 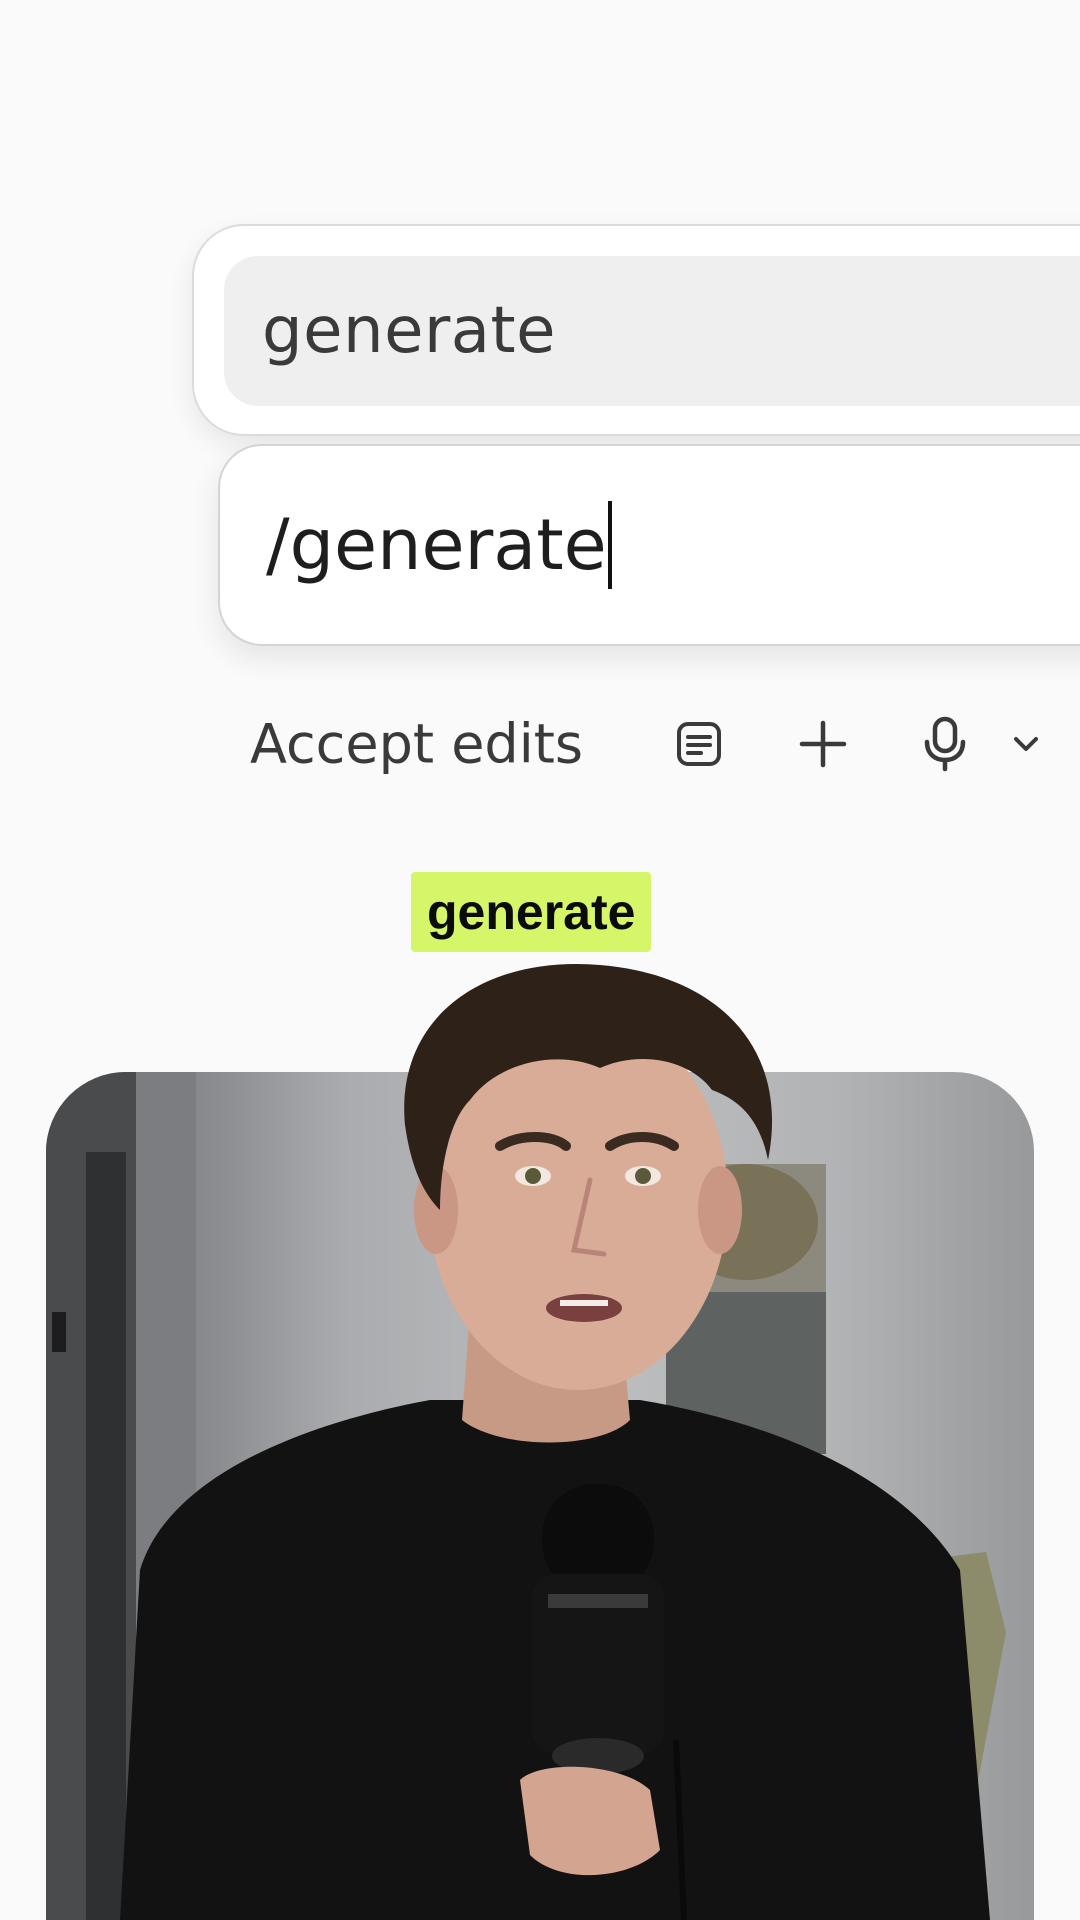 What do you see at coordinates (649, 545) in the screenshot?
I see `prompt-input: /generate` at bounding box center [649, 545].